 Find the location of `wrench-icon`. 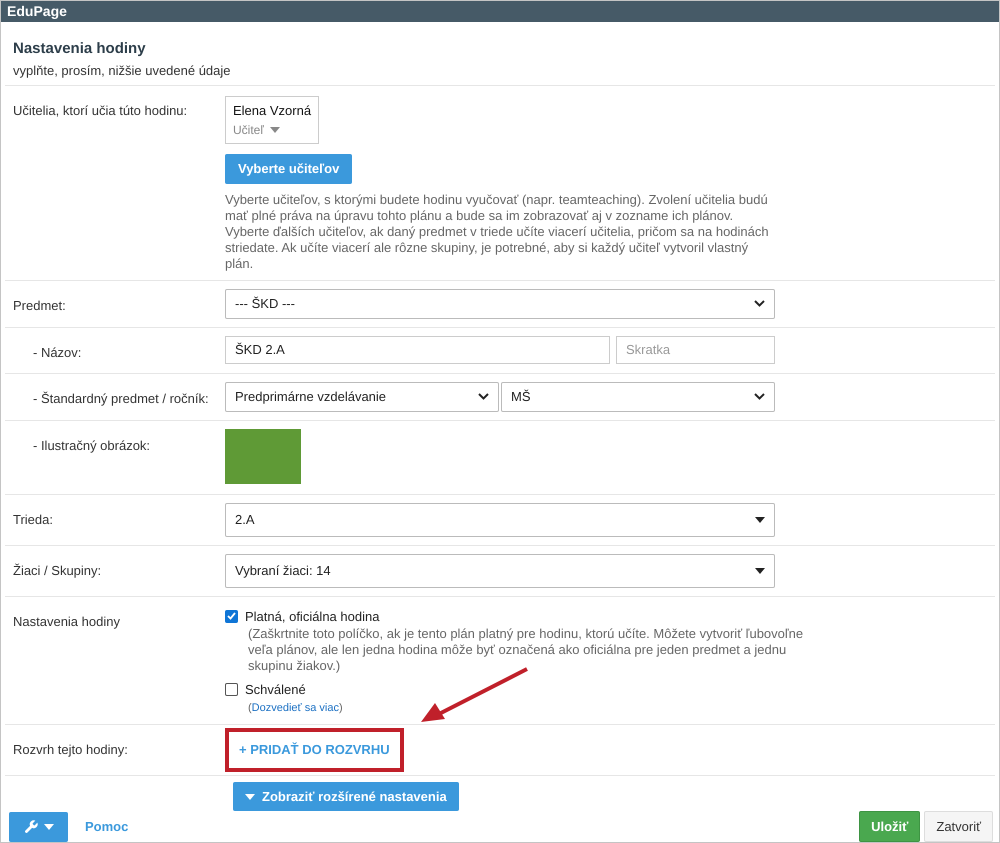

wrench-icon is located at coordinates (31, 826).